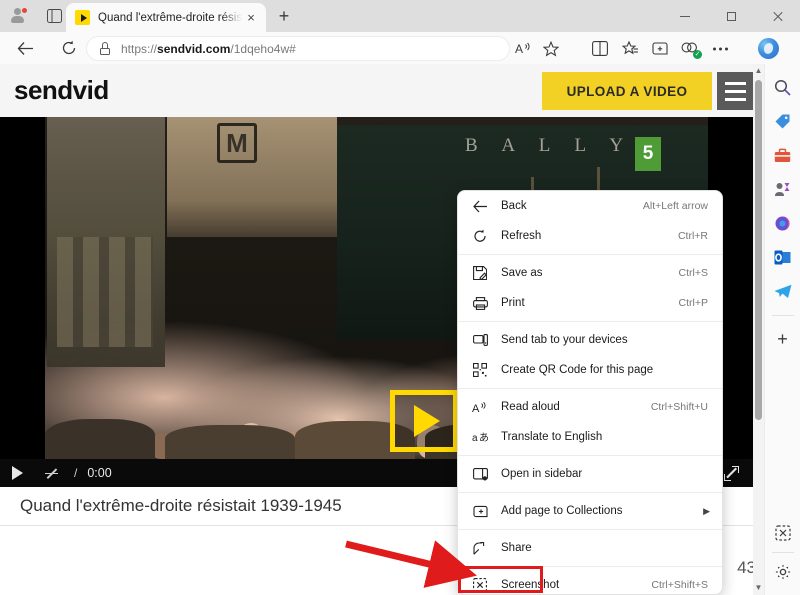  I want to click on menu-item-shortcut: Ctrl+P, so click(693, 303).